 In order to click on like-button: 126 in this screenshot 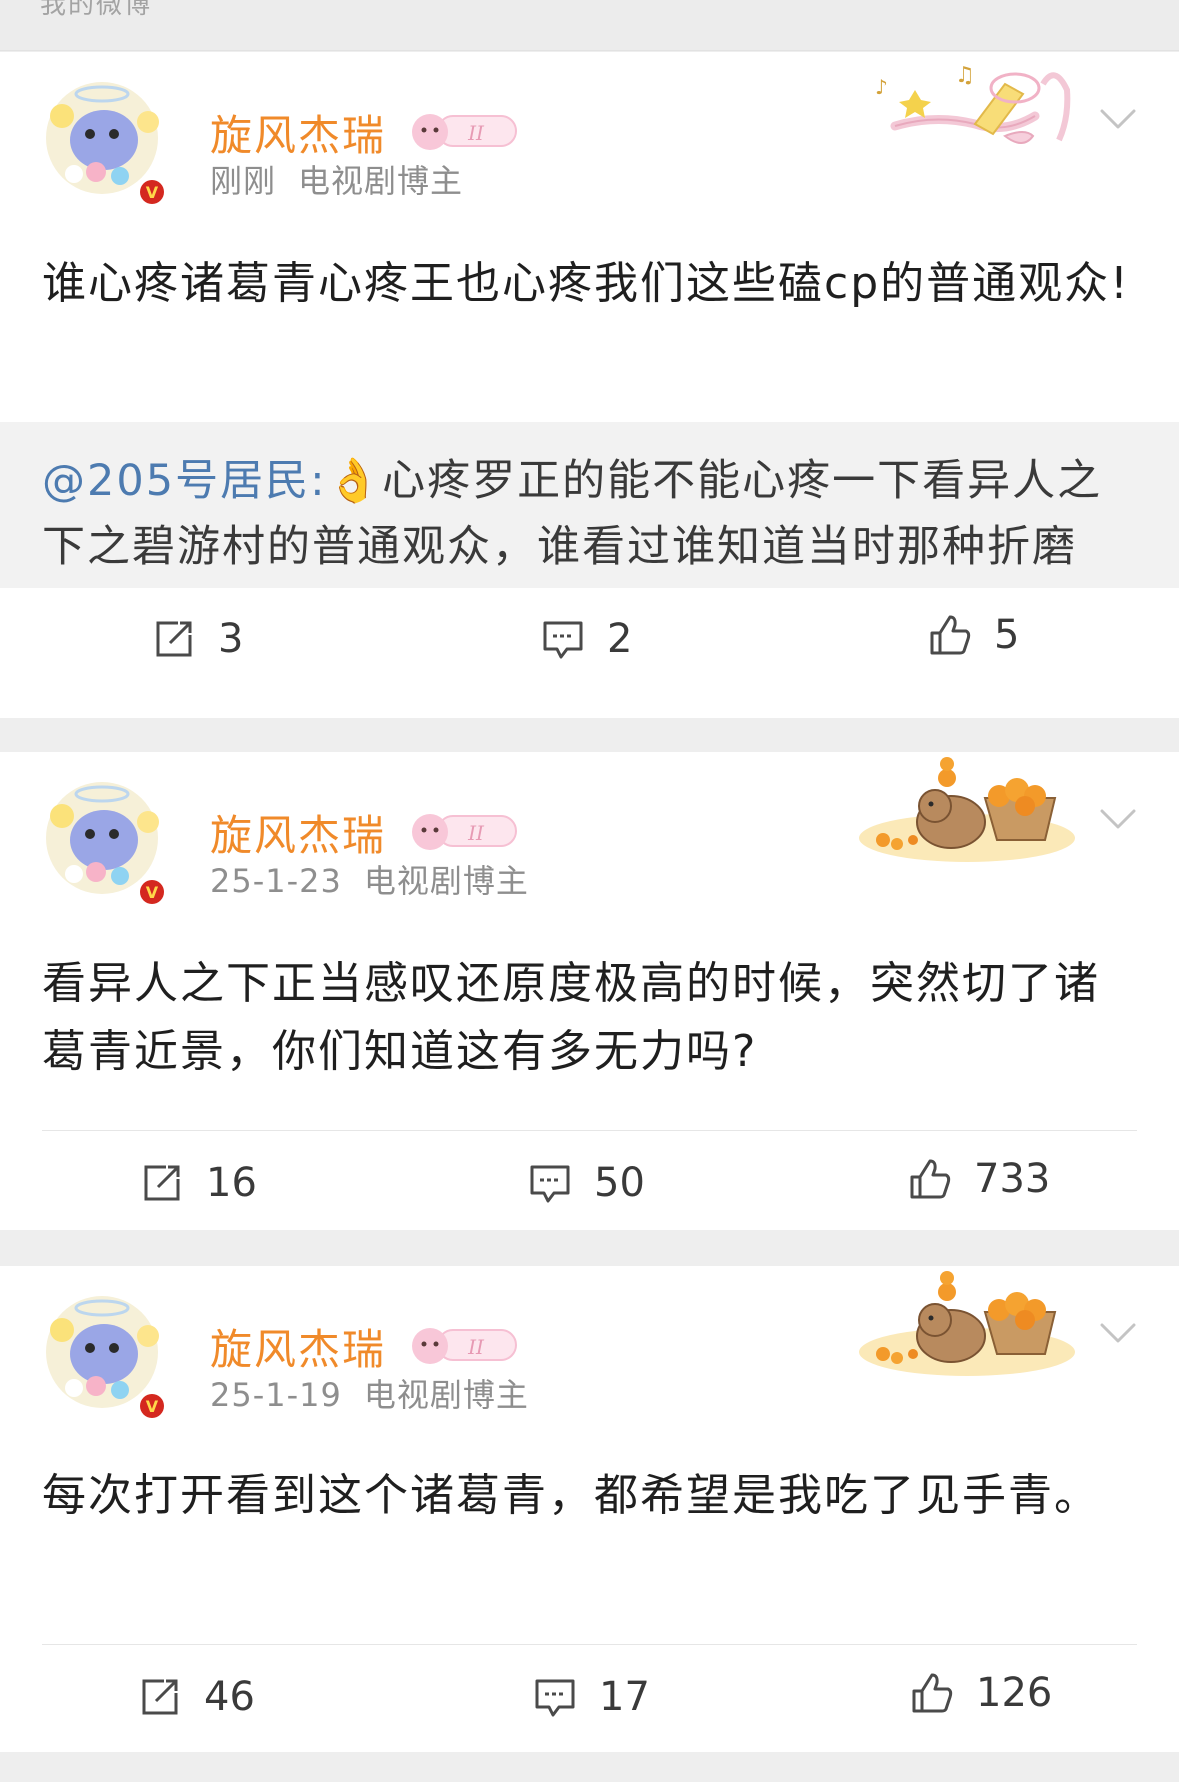, I will do `click(981, 1693)`.